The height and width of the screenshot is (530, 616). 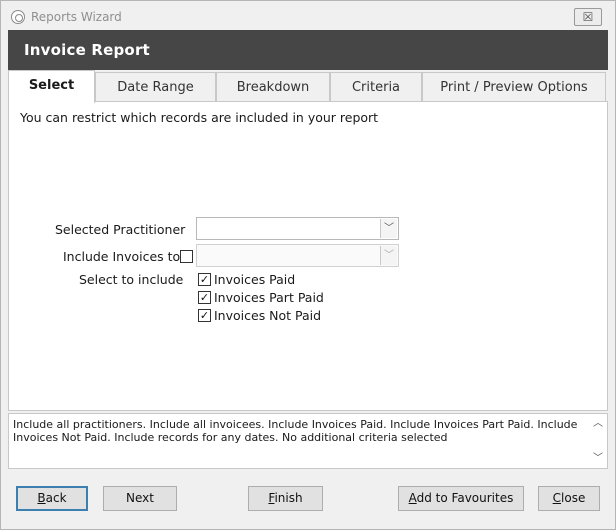 I want to click on invoices-paid-label: Invoices Paid, so click(x=255, y=279).